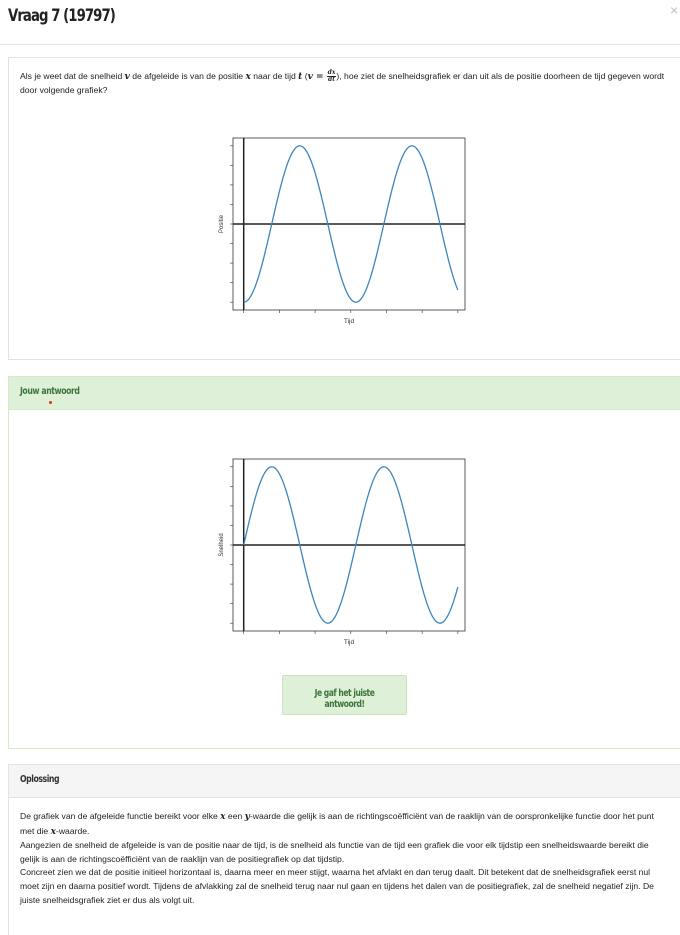 The image size is (680, 935). I want to click on y-axis-label: Positie, so click(222, 223).